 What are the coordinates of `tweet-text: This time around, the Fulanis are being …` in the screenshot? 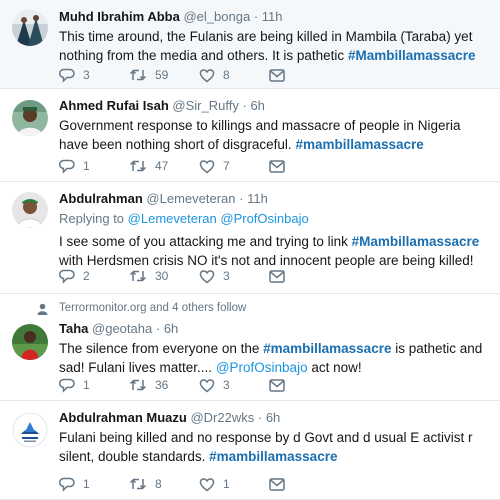 It's located at (275, 46).